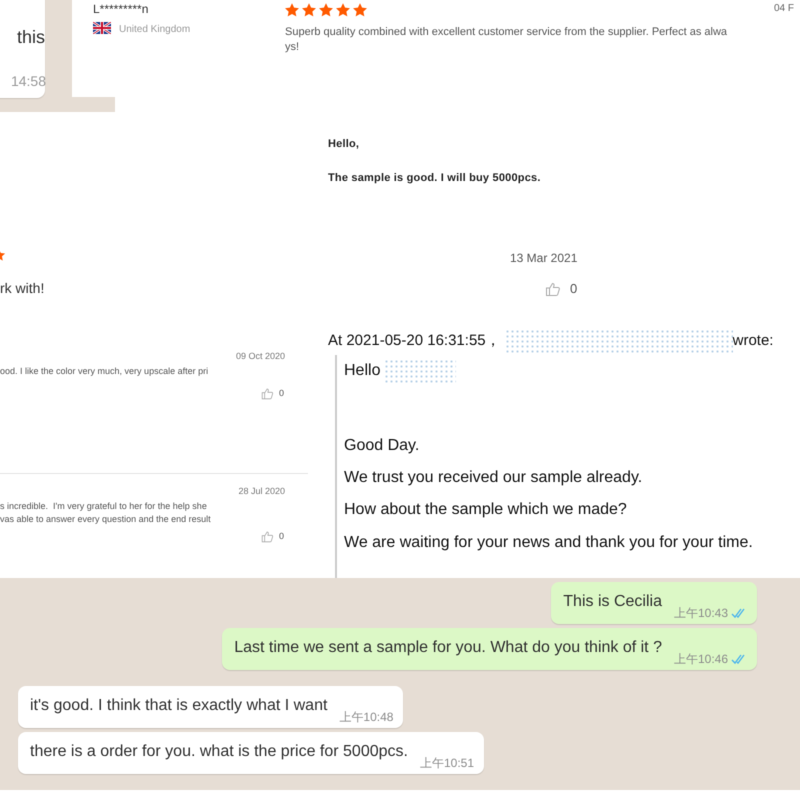 Image resolution: width=800 pixels, height=800 pixels. What do you see at coordinates (102, 28) in the screenshot?
I see `flag-icon` at bounding box center [102, 28].